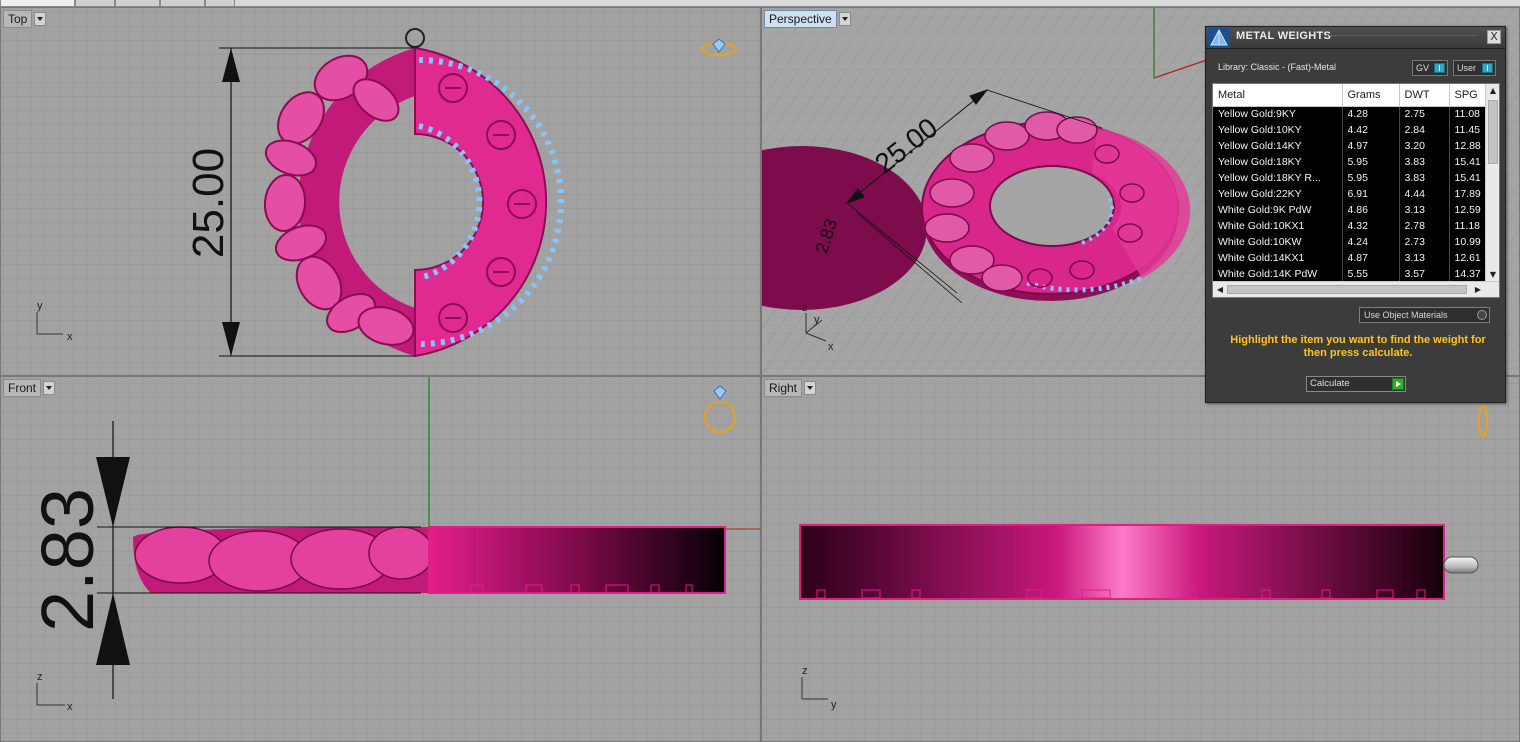 This screenshot has width=1520, height=742. What do you see at coordinates (1469, 258) in the screenshot?
I see `table-cell: 12.61` at bounding box center [1469, 258].